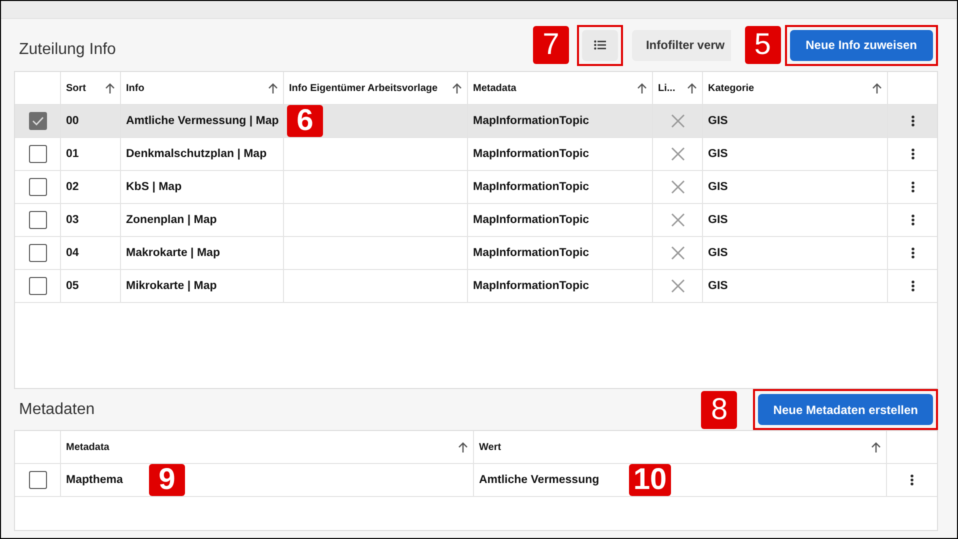  What do you see at coordinates (167, 480) in the screenshot?
I see `callout-badge: 9` at bounding box center [167, 480].